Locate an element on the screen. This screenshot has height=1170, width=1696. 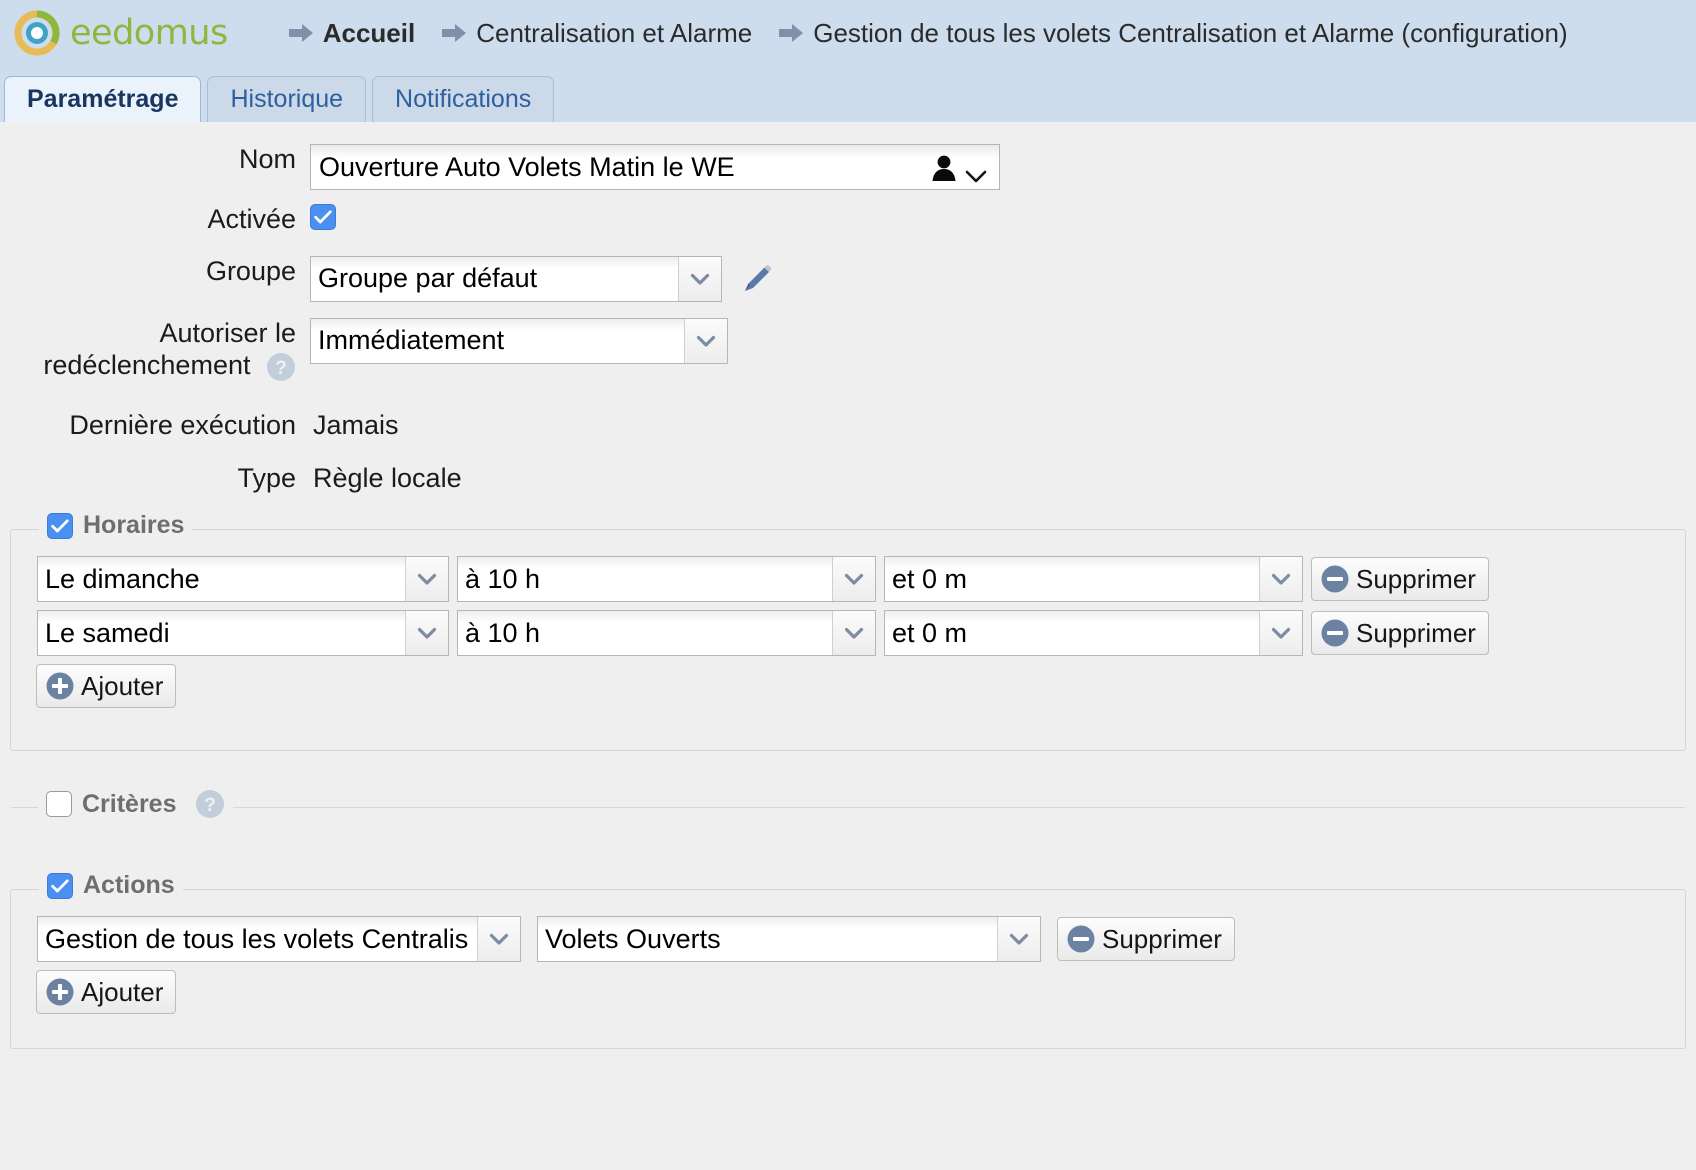
person-icon is located at coordinates (944, 167).